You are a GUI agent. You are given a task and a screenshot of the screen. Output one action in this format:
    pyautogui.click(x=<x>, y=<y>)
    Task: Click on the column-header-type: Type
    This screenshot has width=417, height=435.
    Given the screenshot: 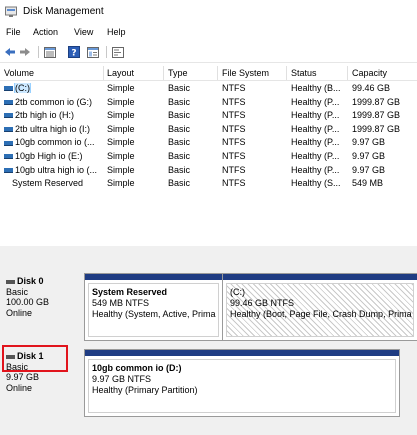 What is the action you would take?
    pyautogui.click(x=178, y=73)
    